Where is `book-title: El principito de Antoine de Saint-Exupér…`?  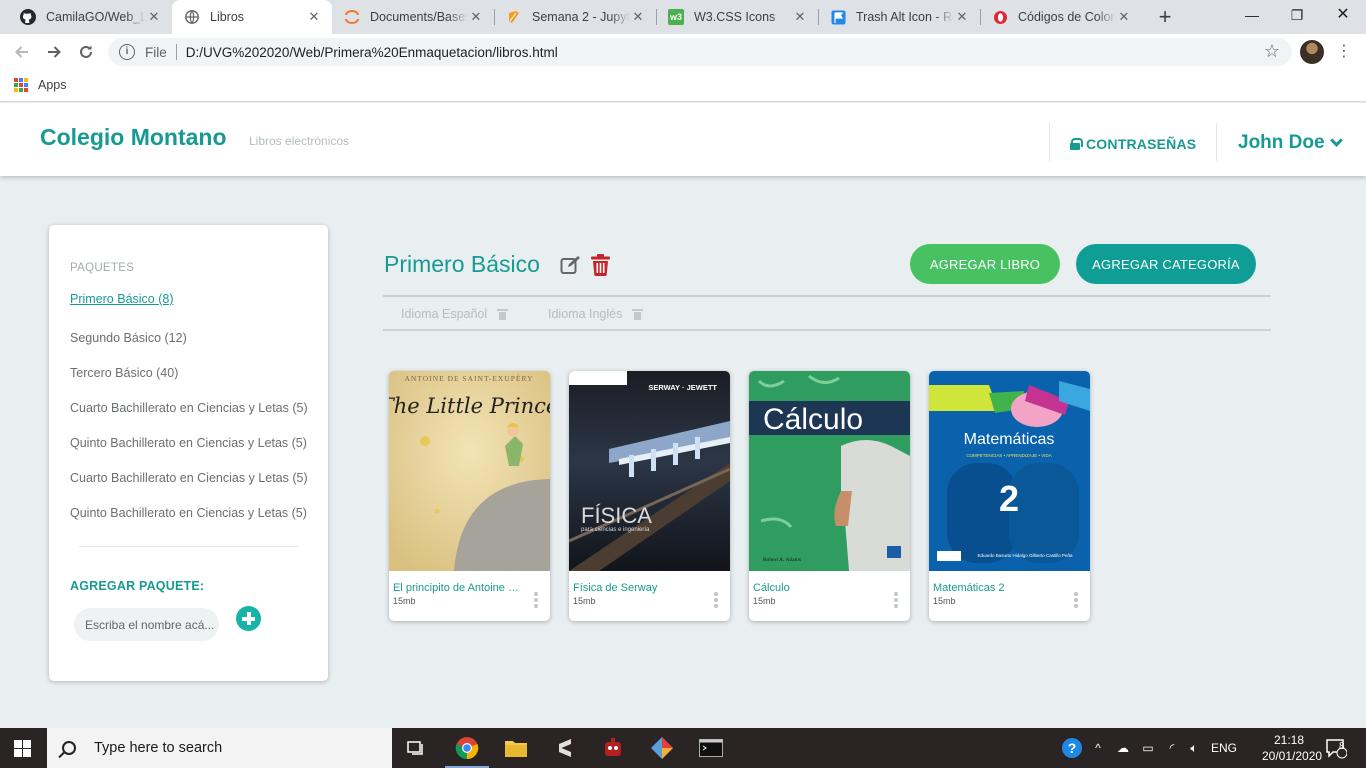
book-title: El principito de Antoine de Saint-Exupér… is located at coordinates (458, 588).